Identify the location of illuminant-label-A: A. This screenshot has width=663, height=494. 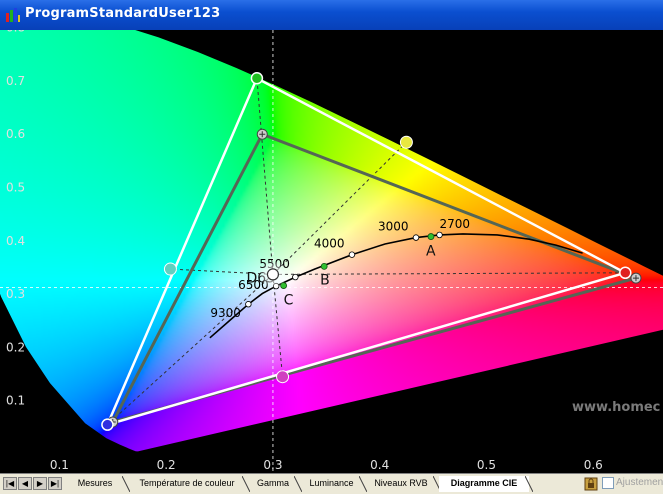
(431, 252).